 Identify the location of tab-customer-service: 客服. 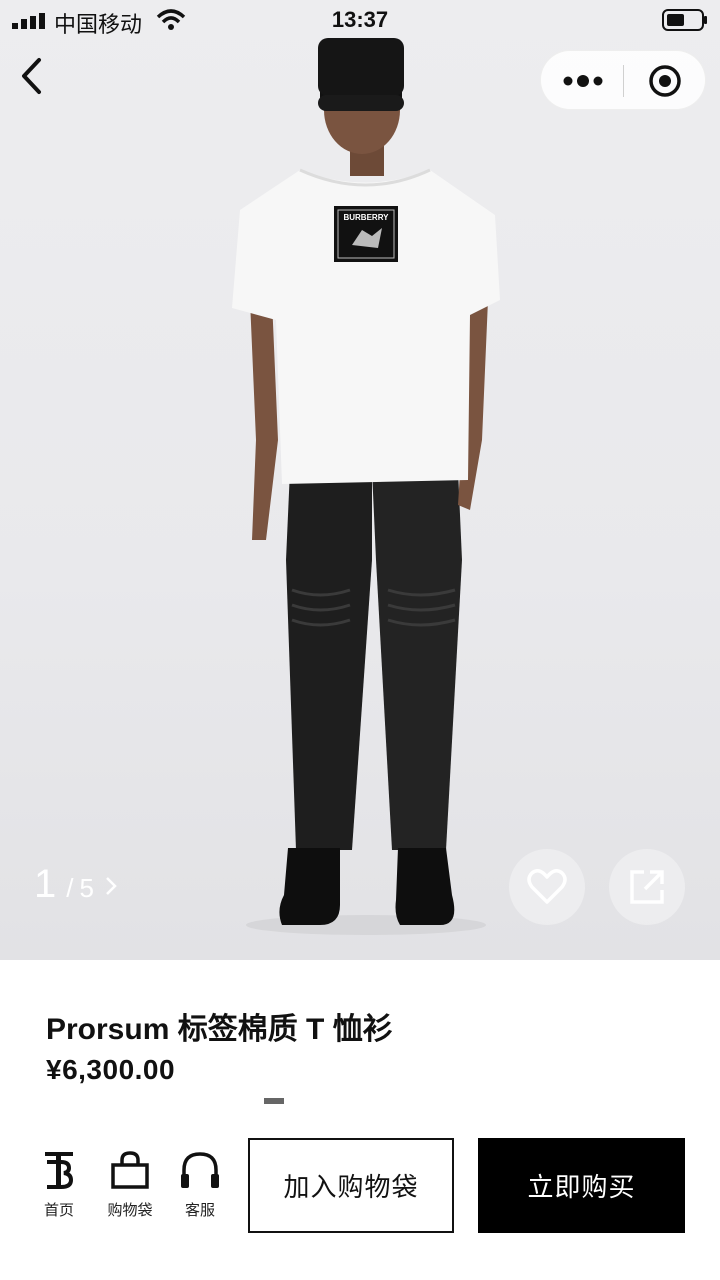
(200, 1185).